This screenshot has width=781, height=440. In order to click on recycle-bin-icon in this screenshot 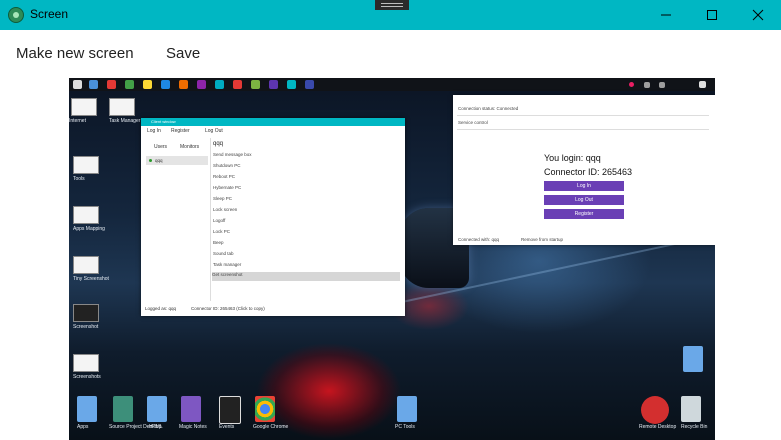, I will do `click(691, 409)`.